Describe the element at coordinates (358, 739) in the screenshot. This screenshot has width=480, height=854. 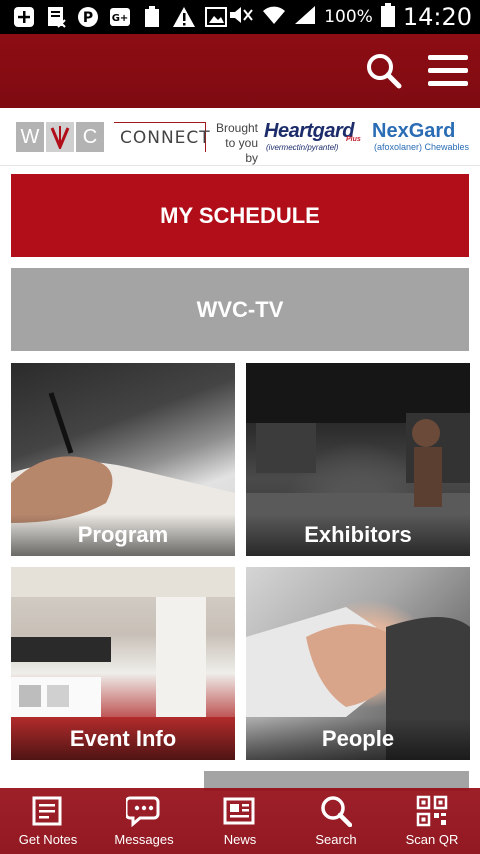
I see `people-label: People` at that location.